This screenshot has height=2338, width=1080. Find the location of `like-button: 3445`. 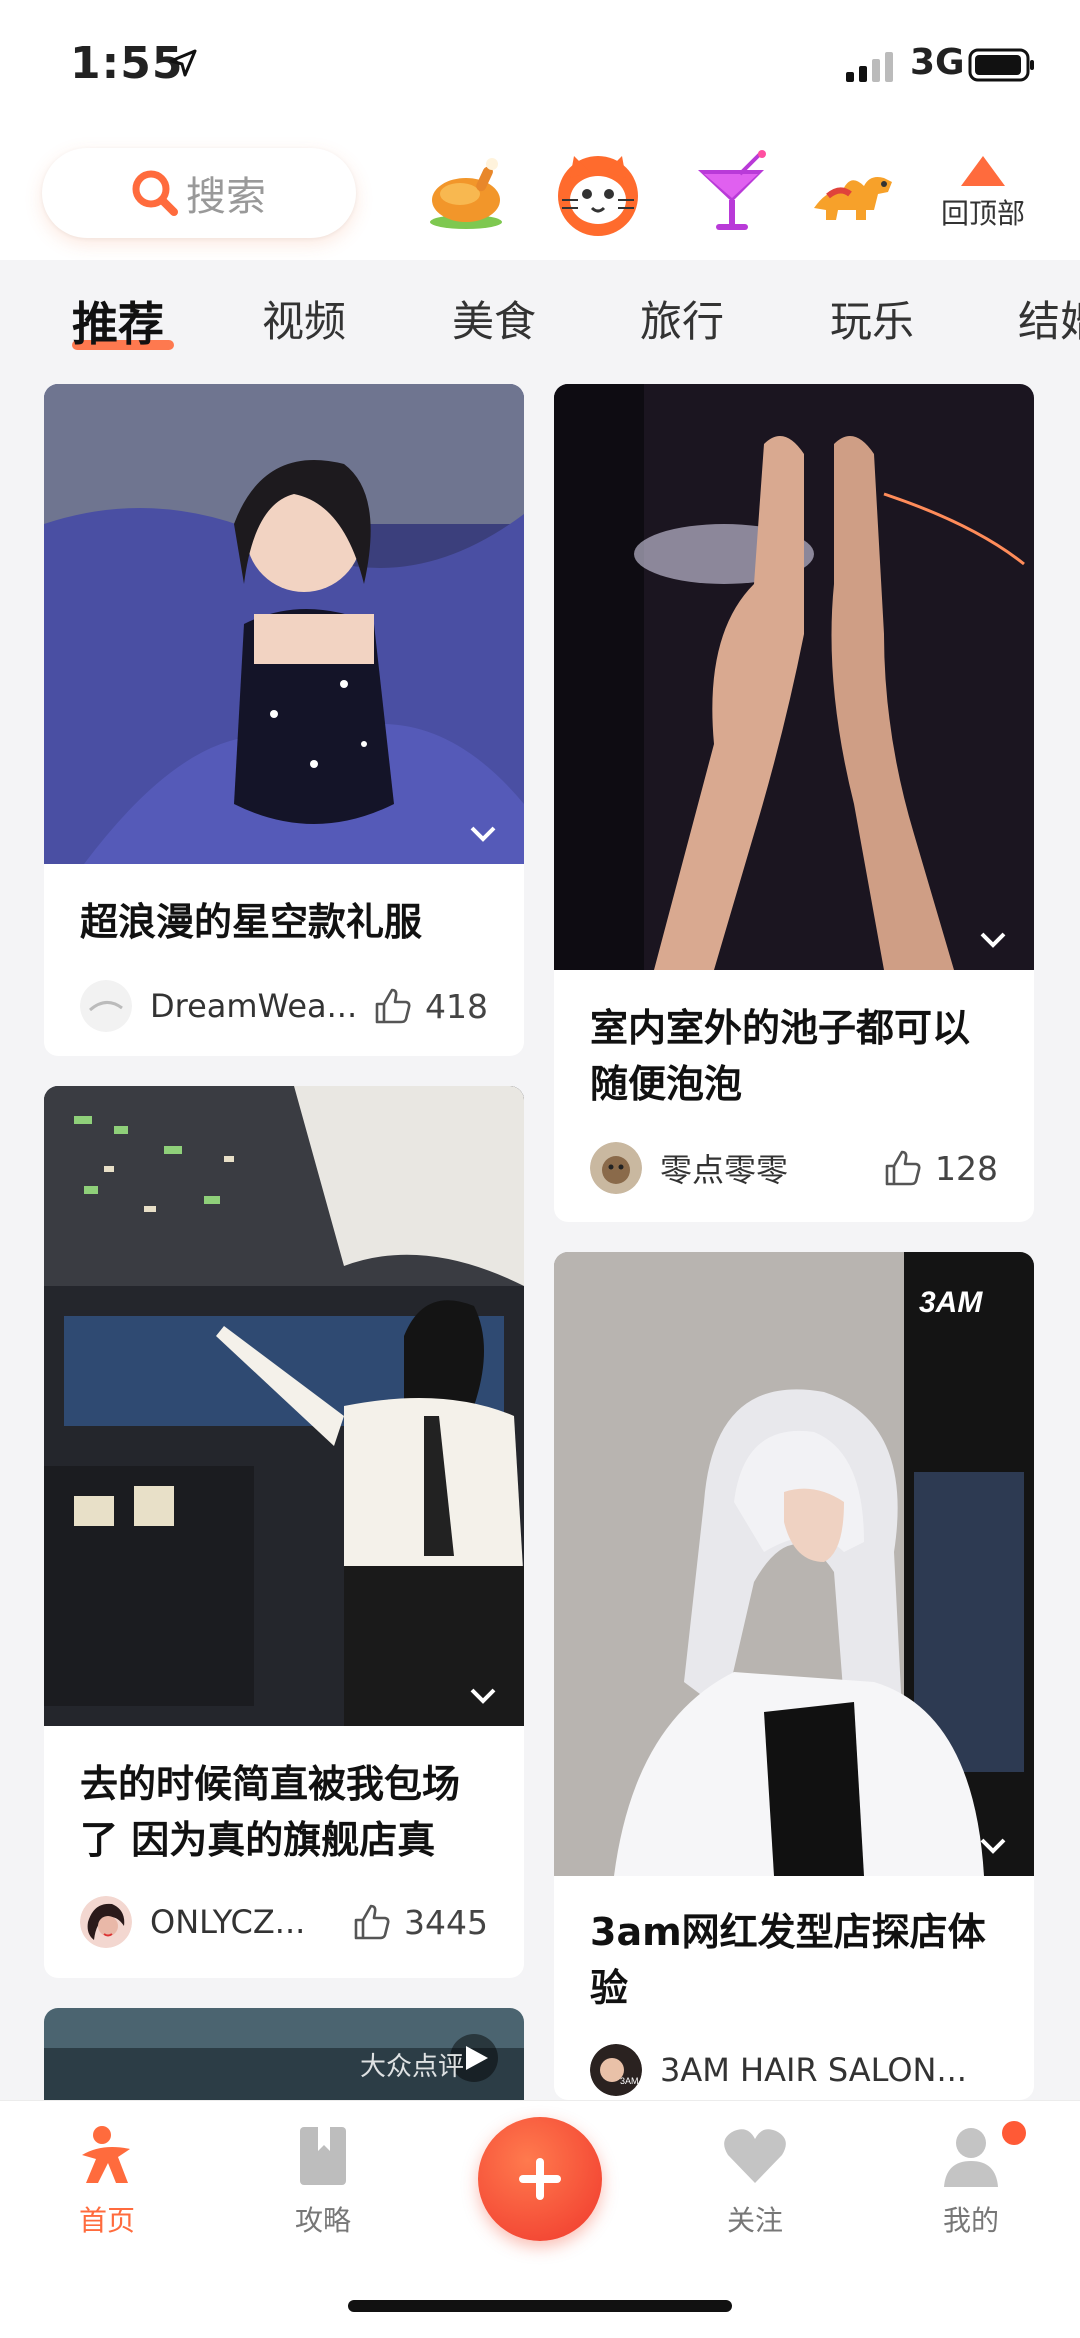

like-button: 3445 is located at coordinates (420, 1922).